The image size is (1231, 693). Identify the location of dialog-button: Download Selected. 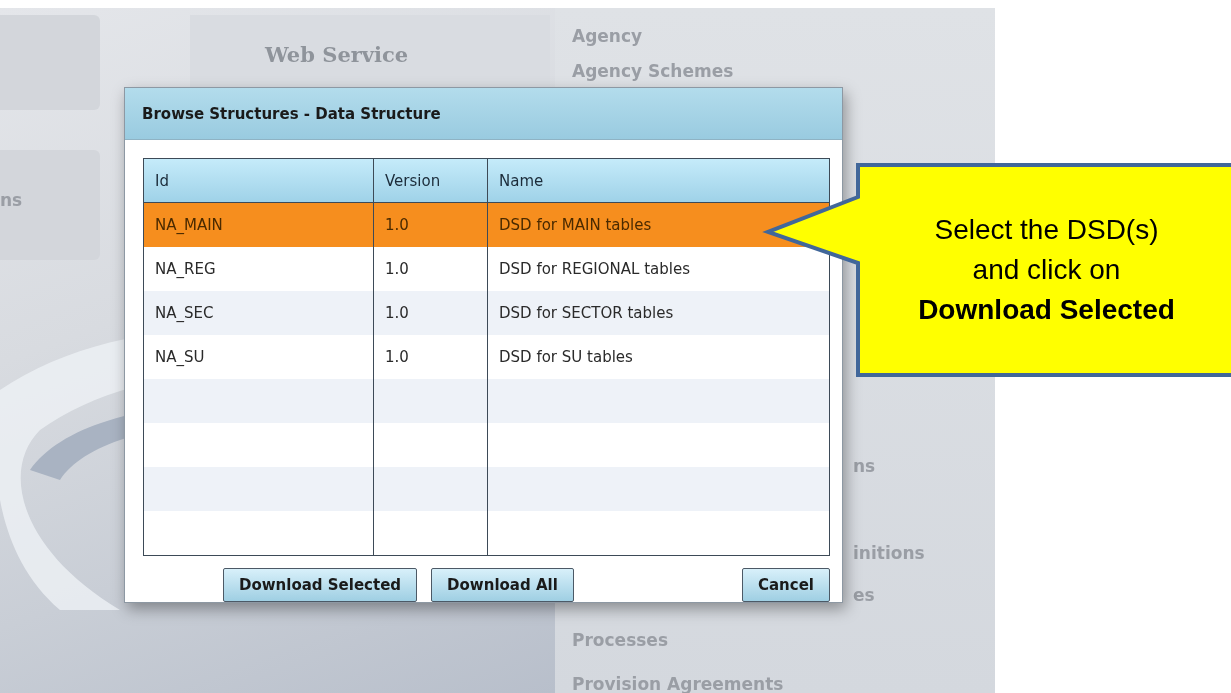
(320, 585).